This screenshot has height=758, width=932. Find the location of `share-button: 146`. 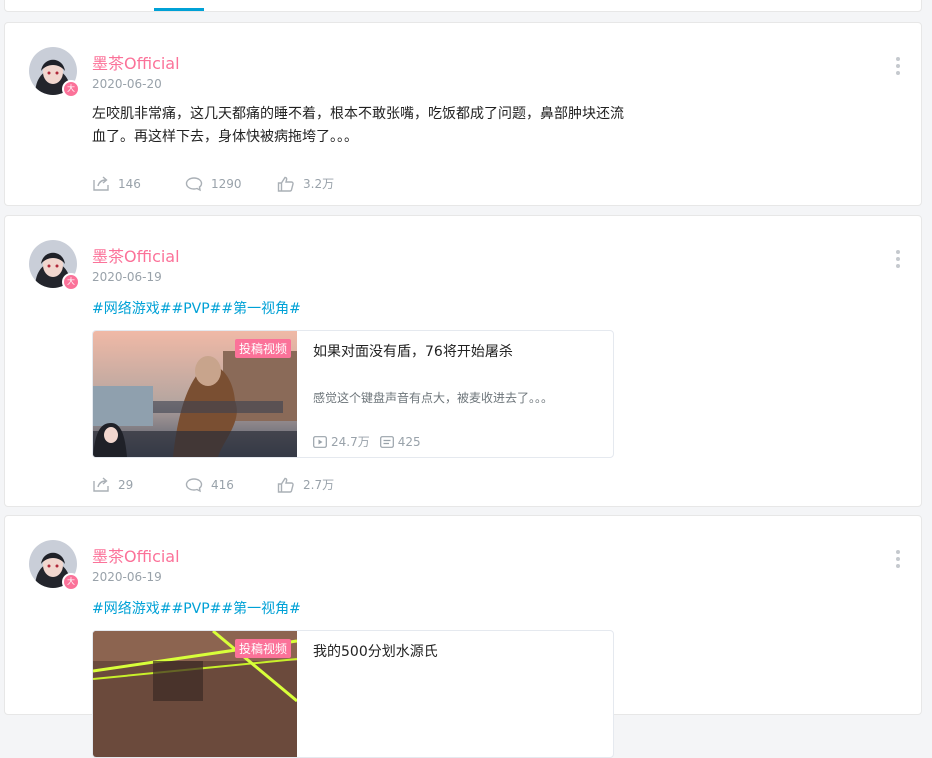

share-button: 146 is located at coordinates (138, 183).